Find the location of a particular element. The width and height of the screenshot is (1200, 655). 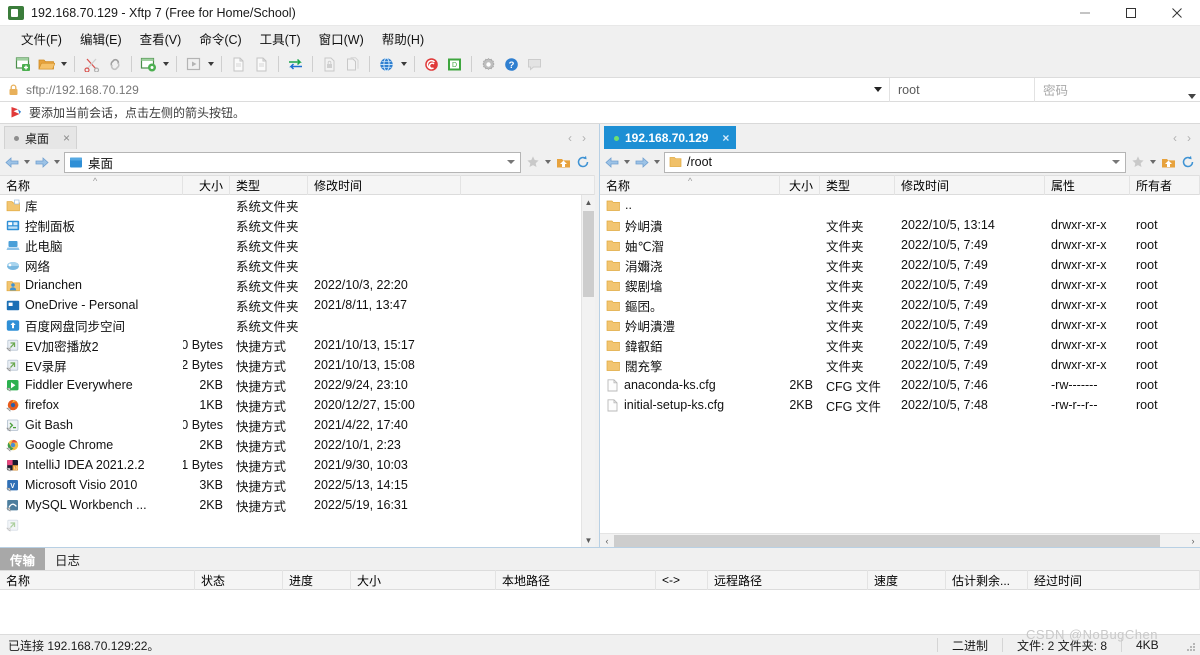

run-dropdown-caret-down-icon is located at coordinates (210, 64).